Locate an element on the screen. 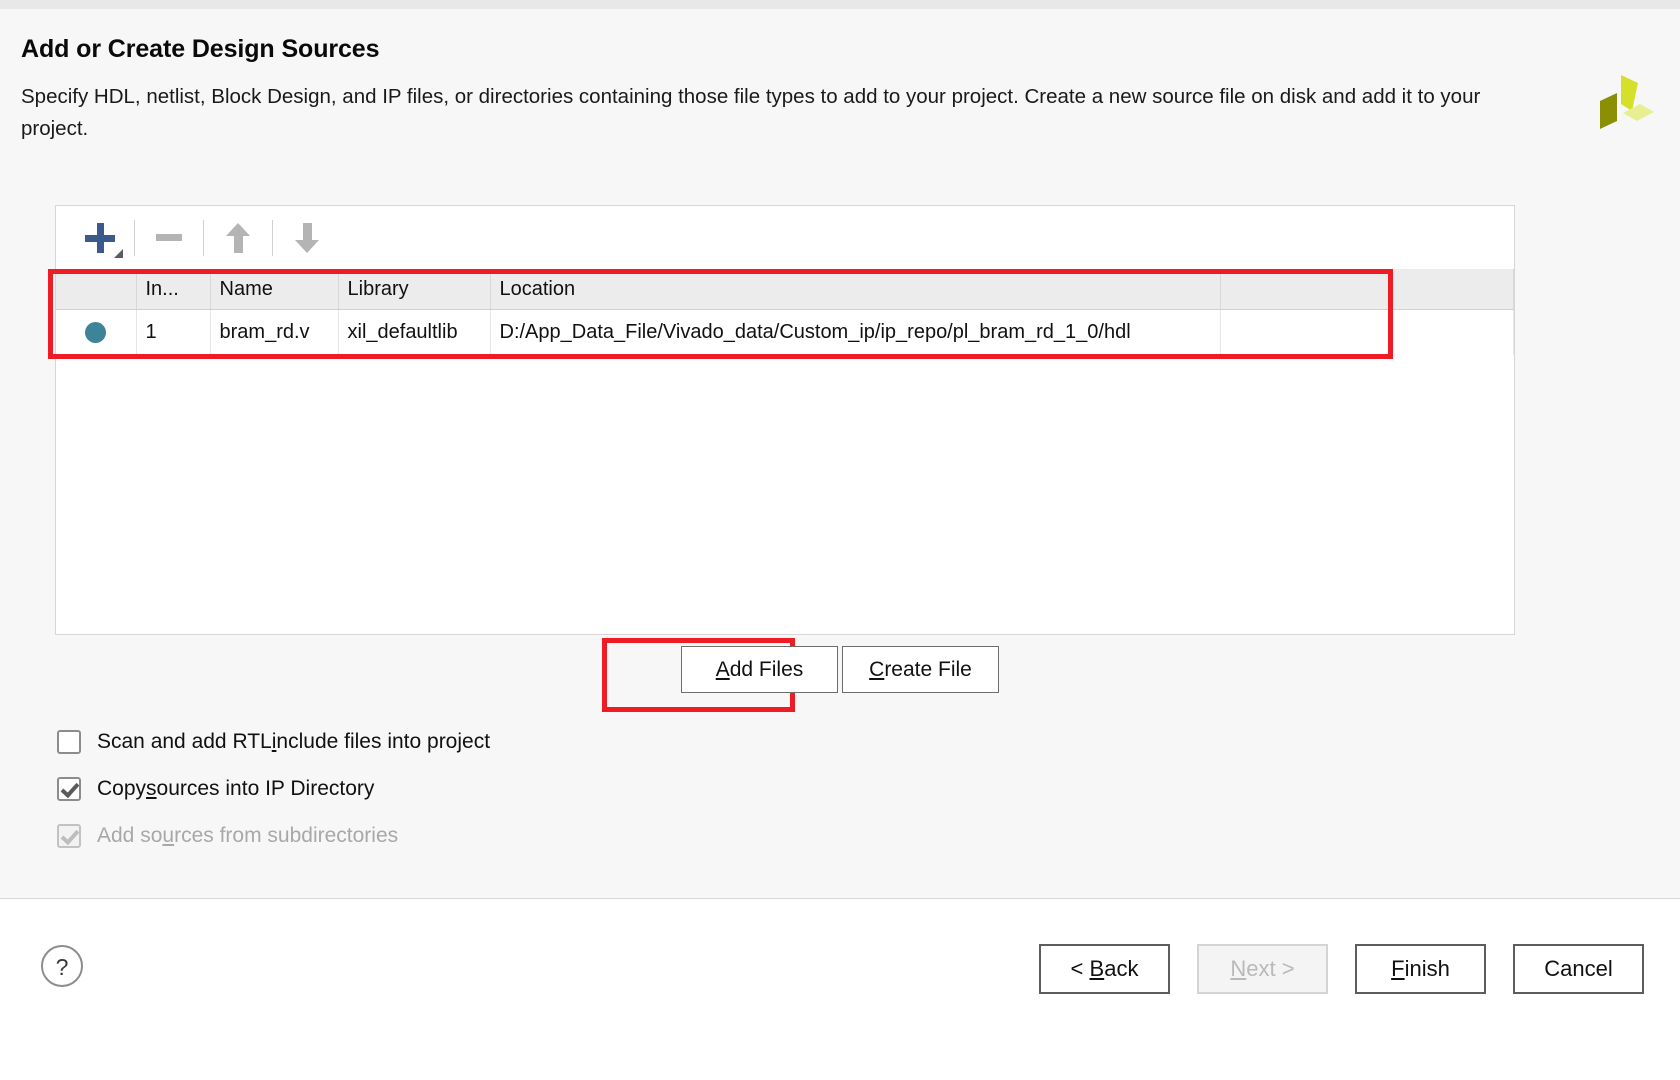  table-header-row: In... Name Library Location is located at coordinates (785, 289).